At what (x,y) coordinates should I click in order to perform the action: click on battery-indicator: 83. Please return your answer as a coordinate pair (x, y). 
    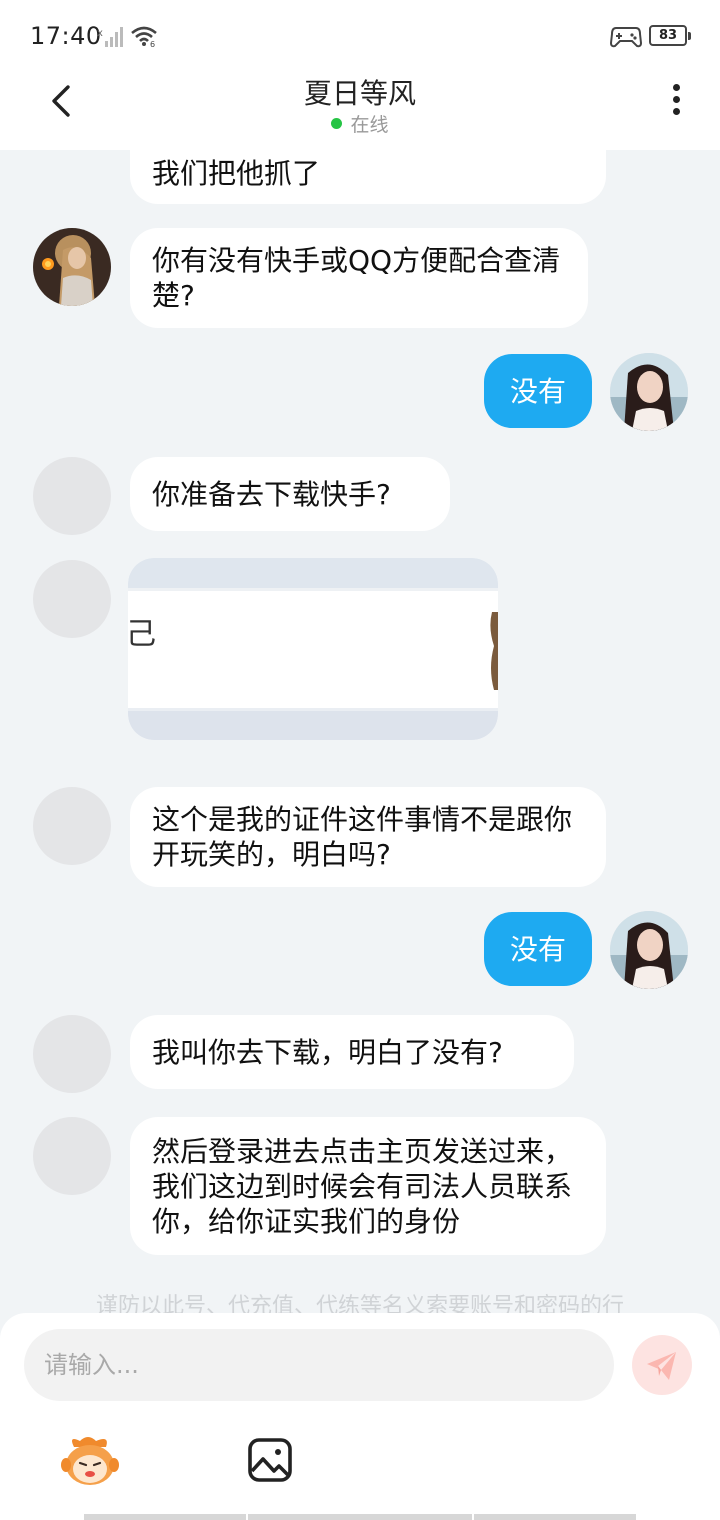
    Looking at the image, I should click on (670, 35).